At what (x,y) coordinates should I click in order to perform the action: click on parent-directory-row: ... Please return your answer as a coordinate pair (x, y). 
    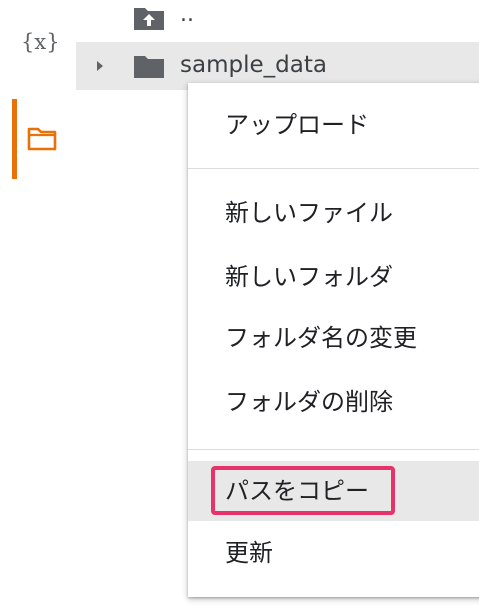
    Looking at the image, I should click on (277, 20).